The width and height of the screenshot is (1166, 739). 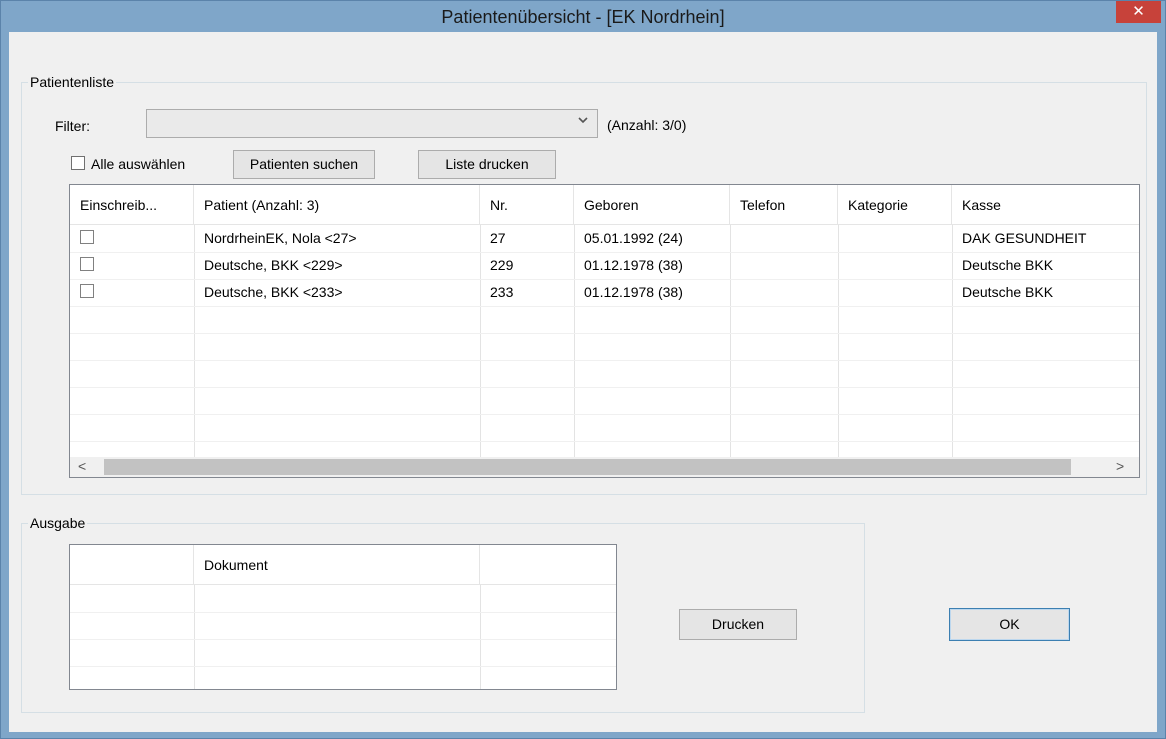 I want to click on col-header-patient: Patient (Anzahl: 3), so click(x=337, y=205).